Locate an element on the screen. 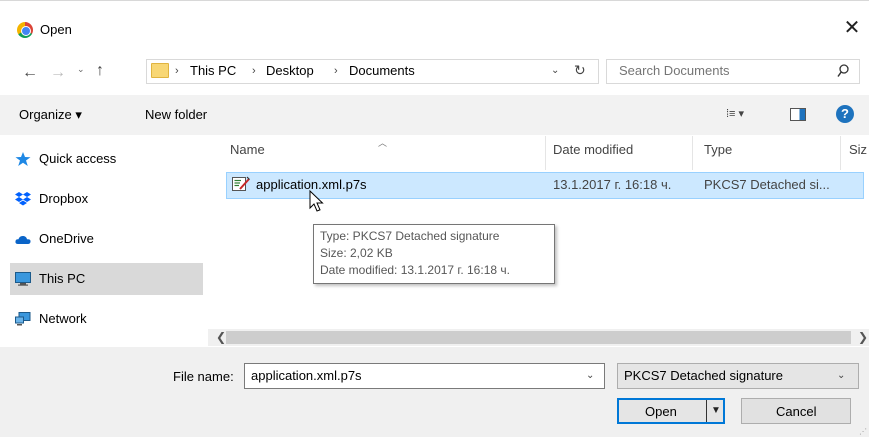 Image resolution: width=869 pixels, height=437 pixels. mouse-pointer-icon is located at coordinates (316, 201).